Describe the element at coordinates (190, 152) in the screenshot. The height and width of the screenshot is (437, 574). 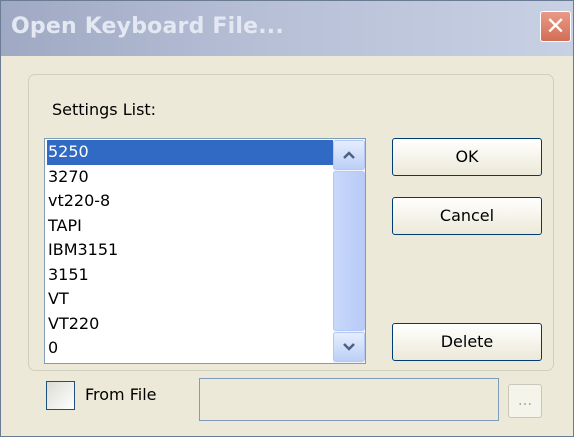
I see `list-item: 5250` at that location.